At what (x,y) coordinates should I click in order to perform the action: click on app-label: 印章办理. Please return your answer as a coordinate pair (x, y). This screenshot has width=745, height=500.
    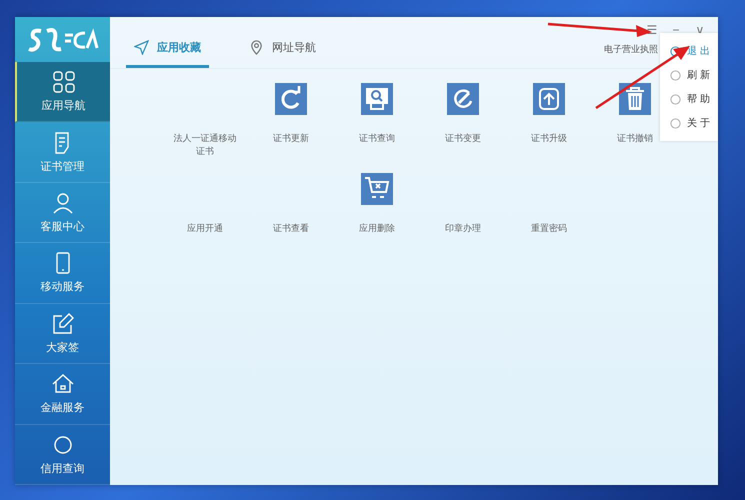
    Looking at the image, I should click on (463, 229).